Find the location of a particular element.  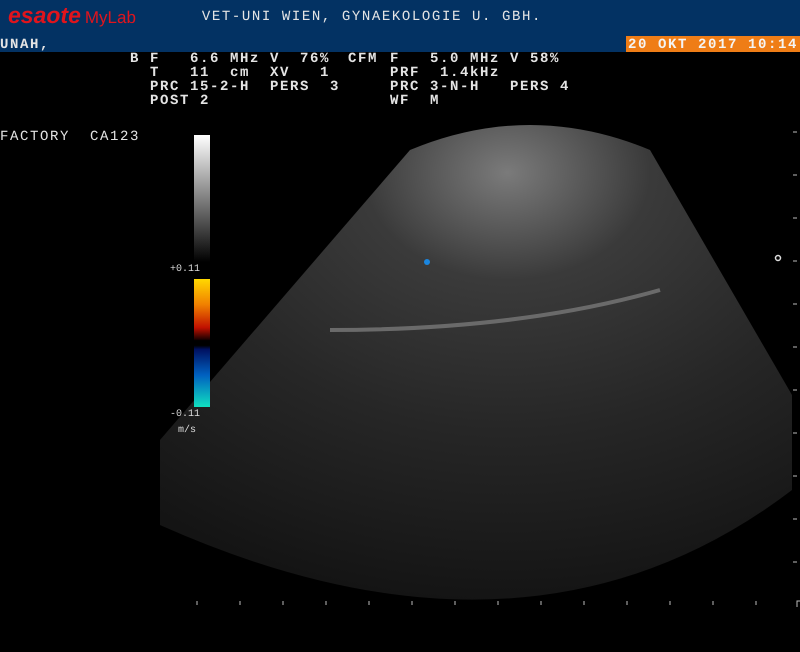

parameter-text: F 6.6 MHz V 76% is located at coordinates (241, 59).